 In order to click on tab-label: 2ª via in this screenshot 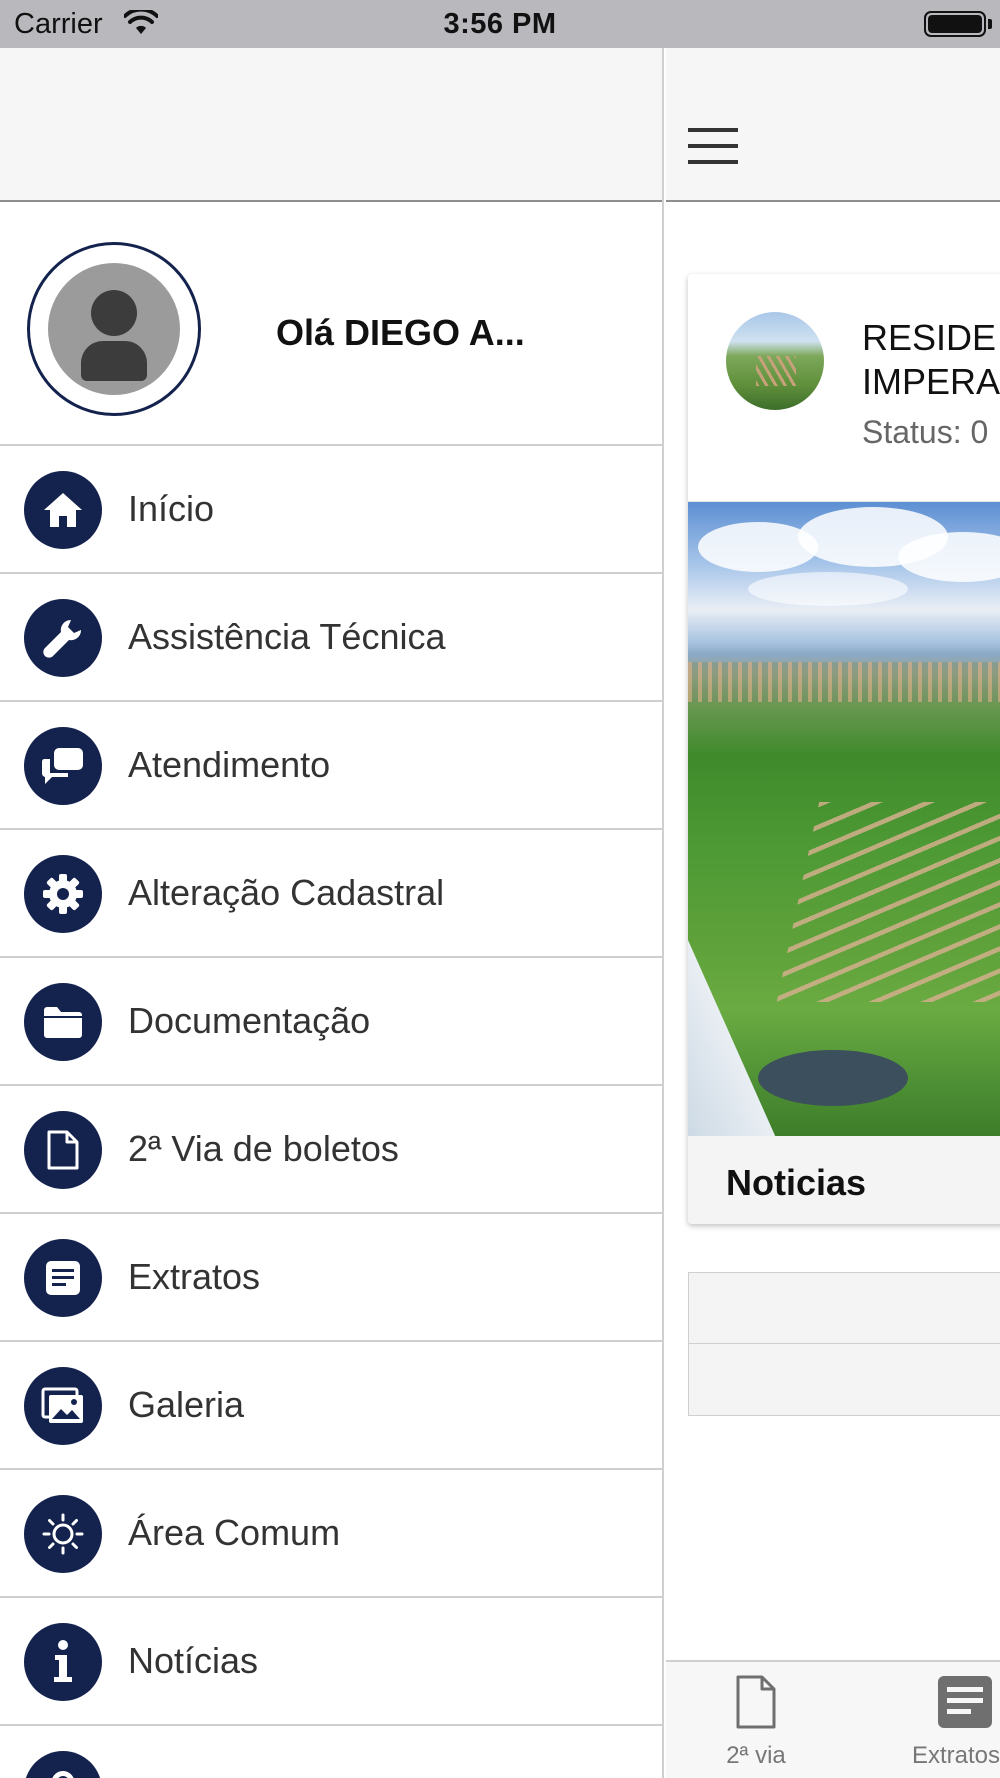, I will do `click(756, 1755)`.